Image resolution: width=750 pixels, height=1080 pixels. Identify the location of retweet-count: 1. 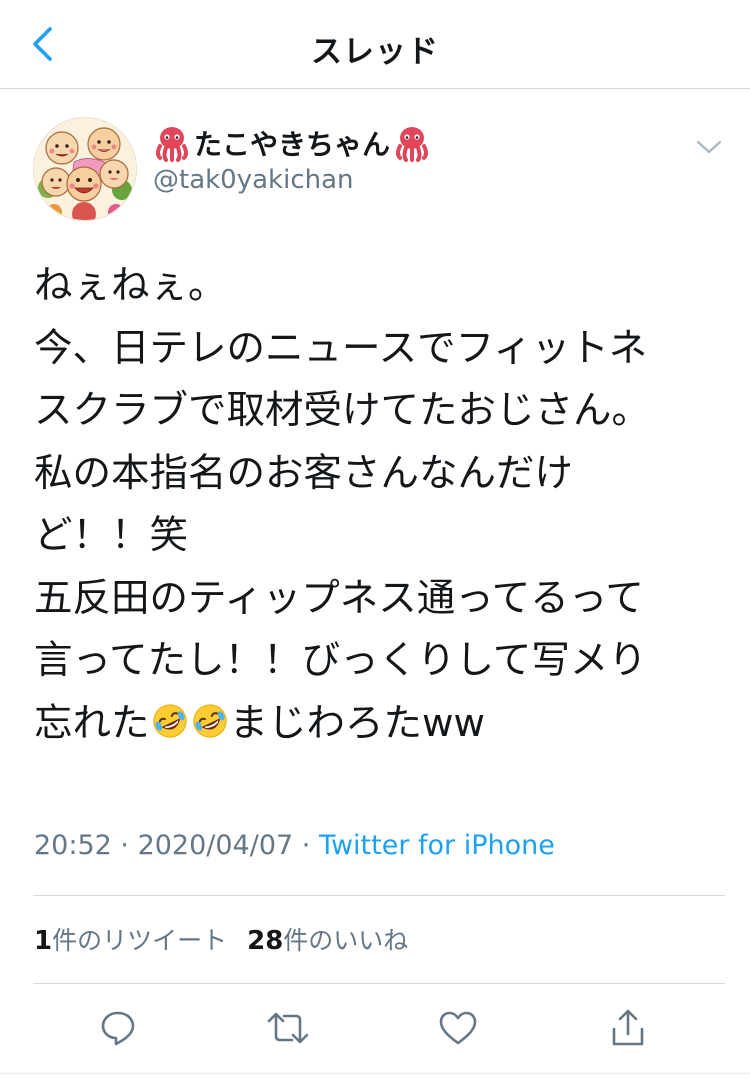
(43, 941).